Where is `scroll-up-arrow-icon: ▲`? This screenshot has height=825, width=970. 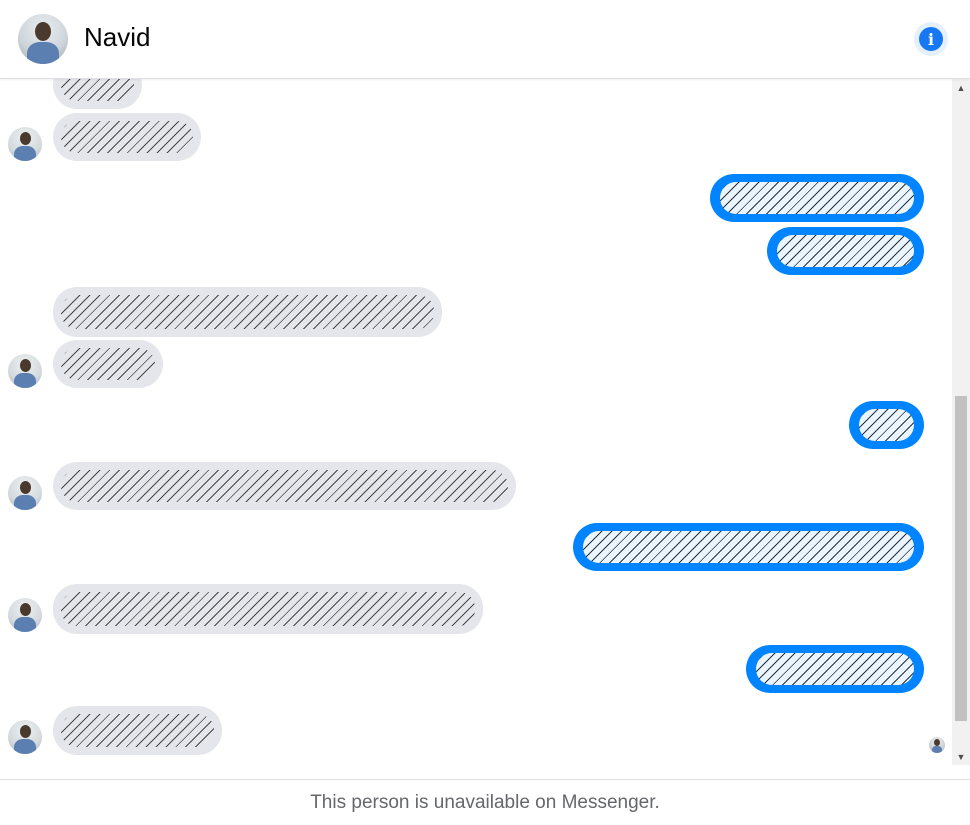
scroll-up-arrow-icon: ▲ is located at coordinates (961, 87).